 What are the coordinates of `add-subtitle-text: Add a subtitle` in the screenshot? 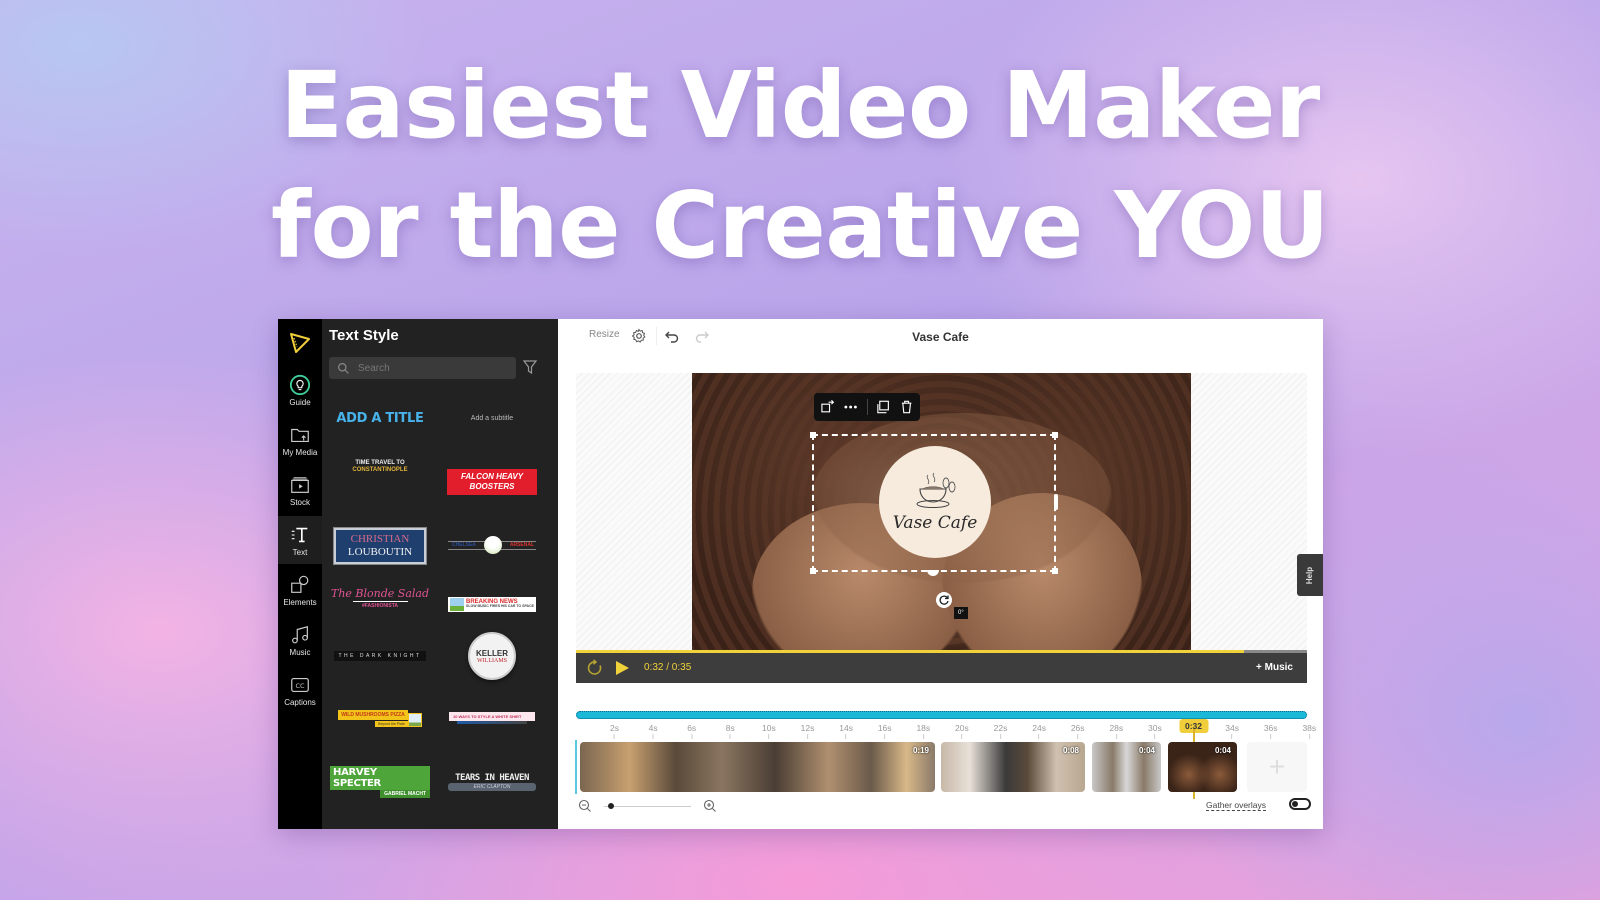 It's located at (492, 418).